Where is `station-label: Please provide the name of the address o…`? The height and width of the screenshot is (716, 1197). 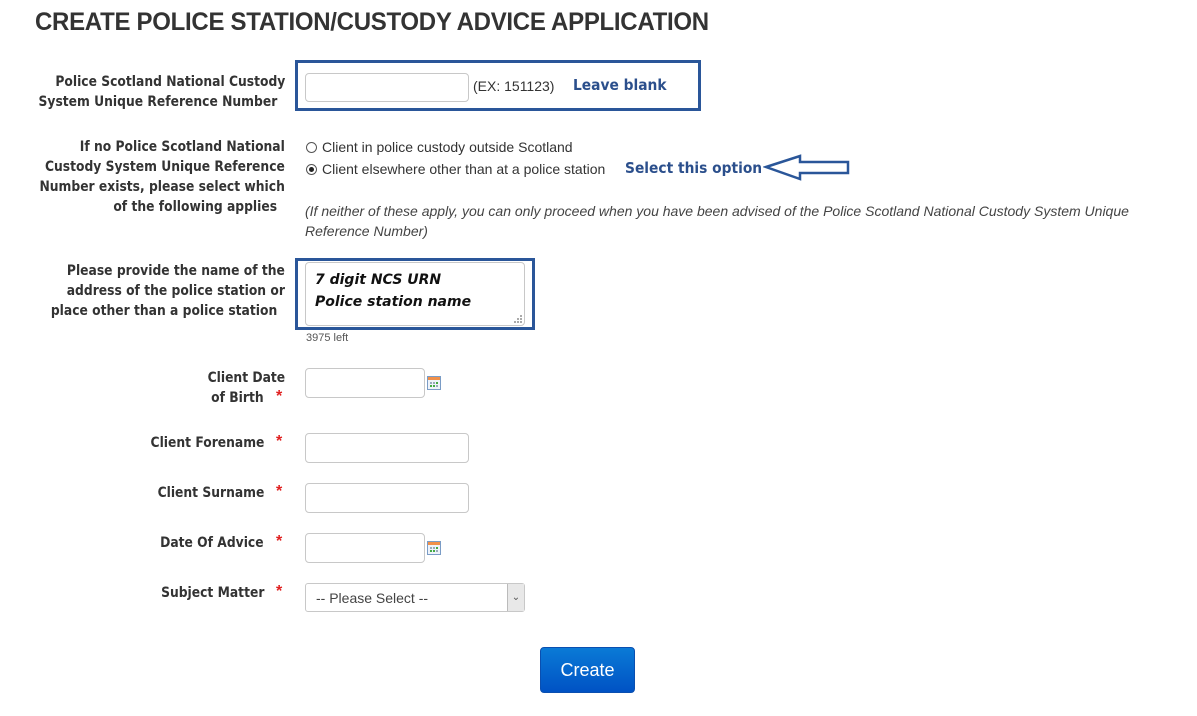 station-label: Please provide the name of the address o… is located at coordinates (176, 281).